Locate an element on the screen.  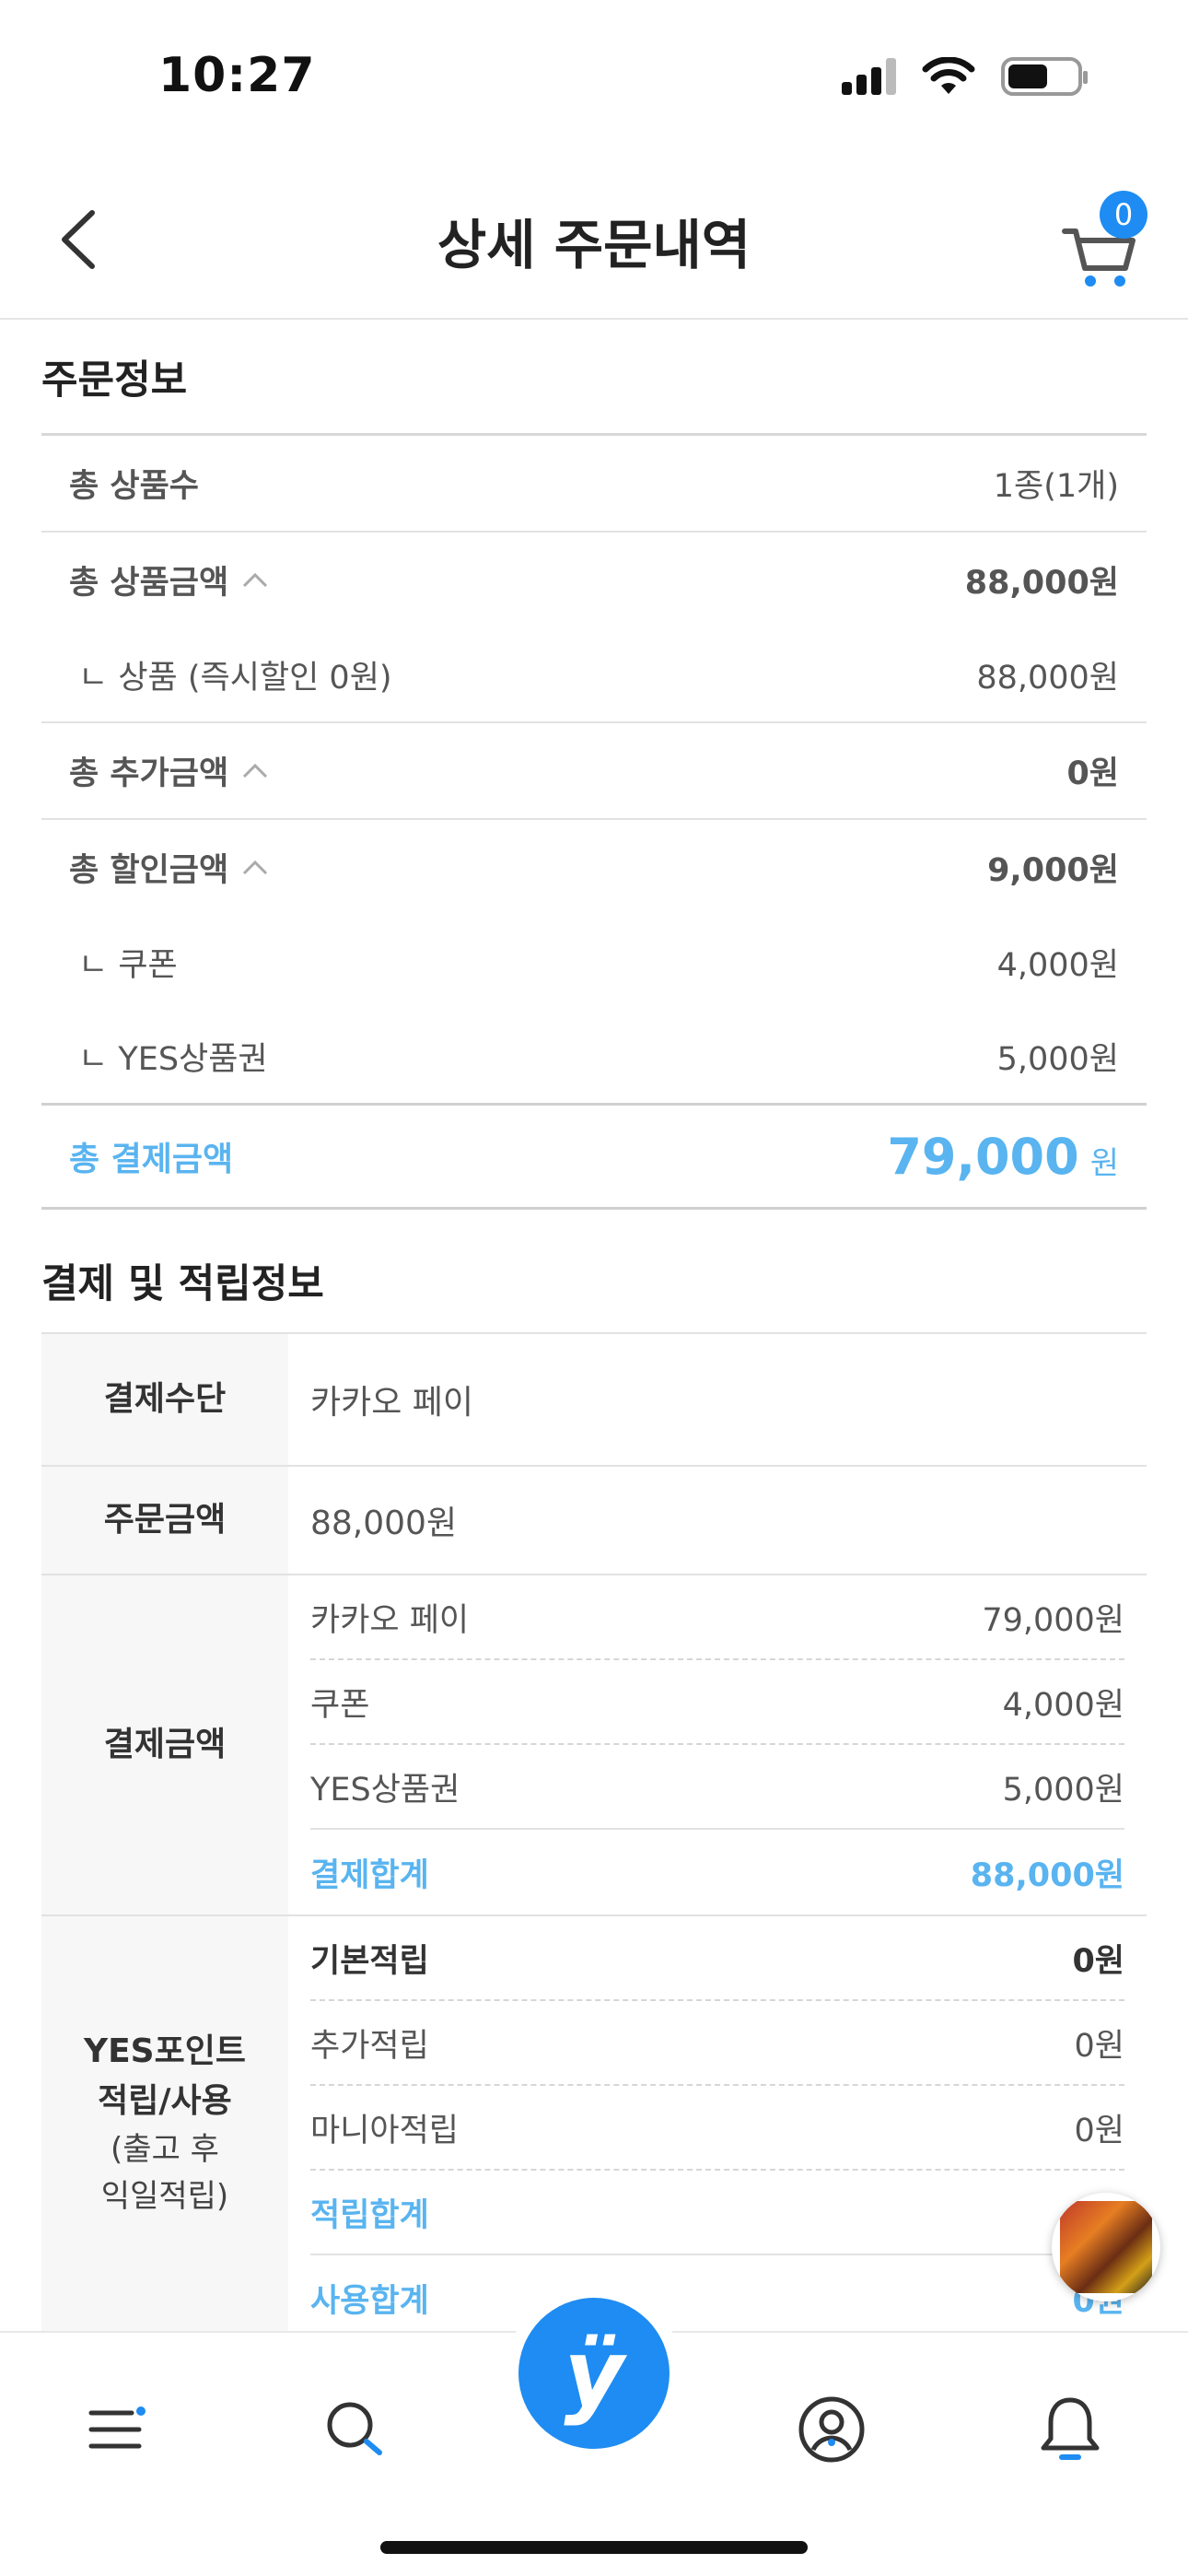
home-indicator is located at coordinates (594, 2547).